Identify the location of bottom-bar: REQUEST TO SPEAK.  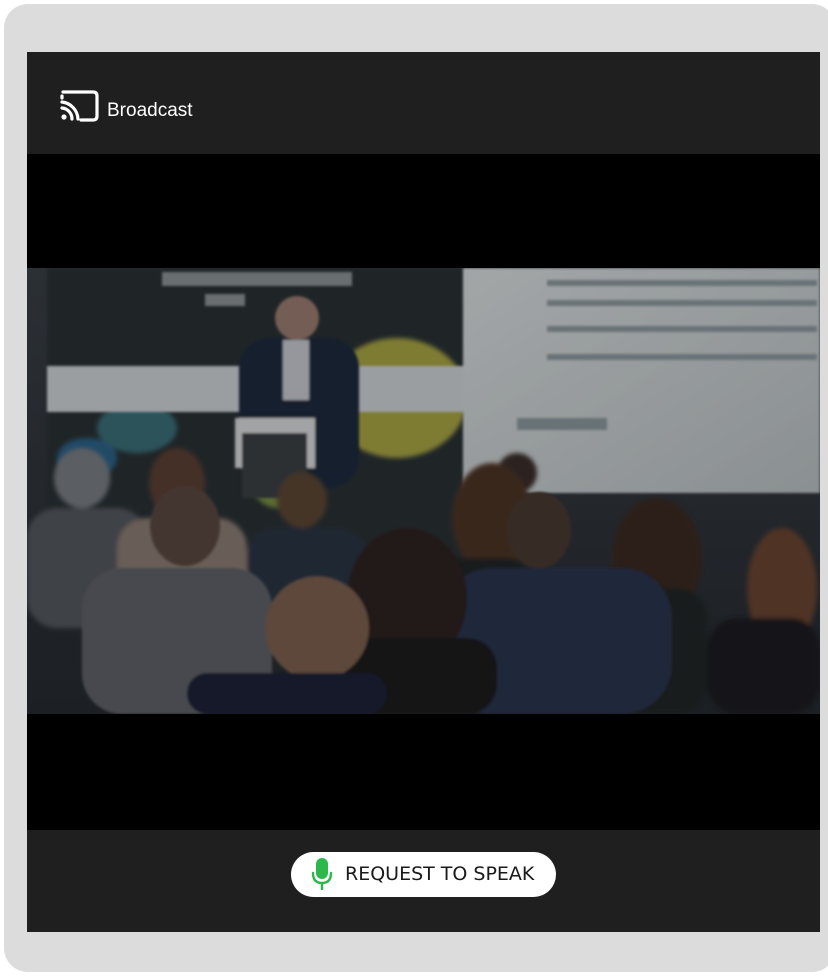
(423, 881).